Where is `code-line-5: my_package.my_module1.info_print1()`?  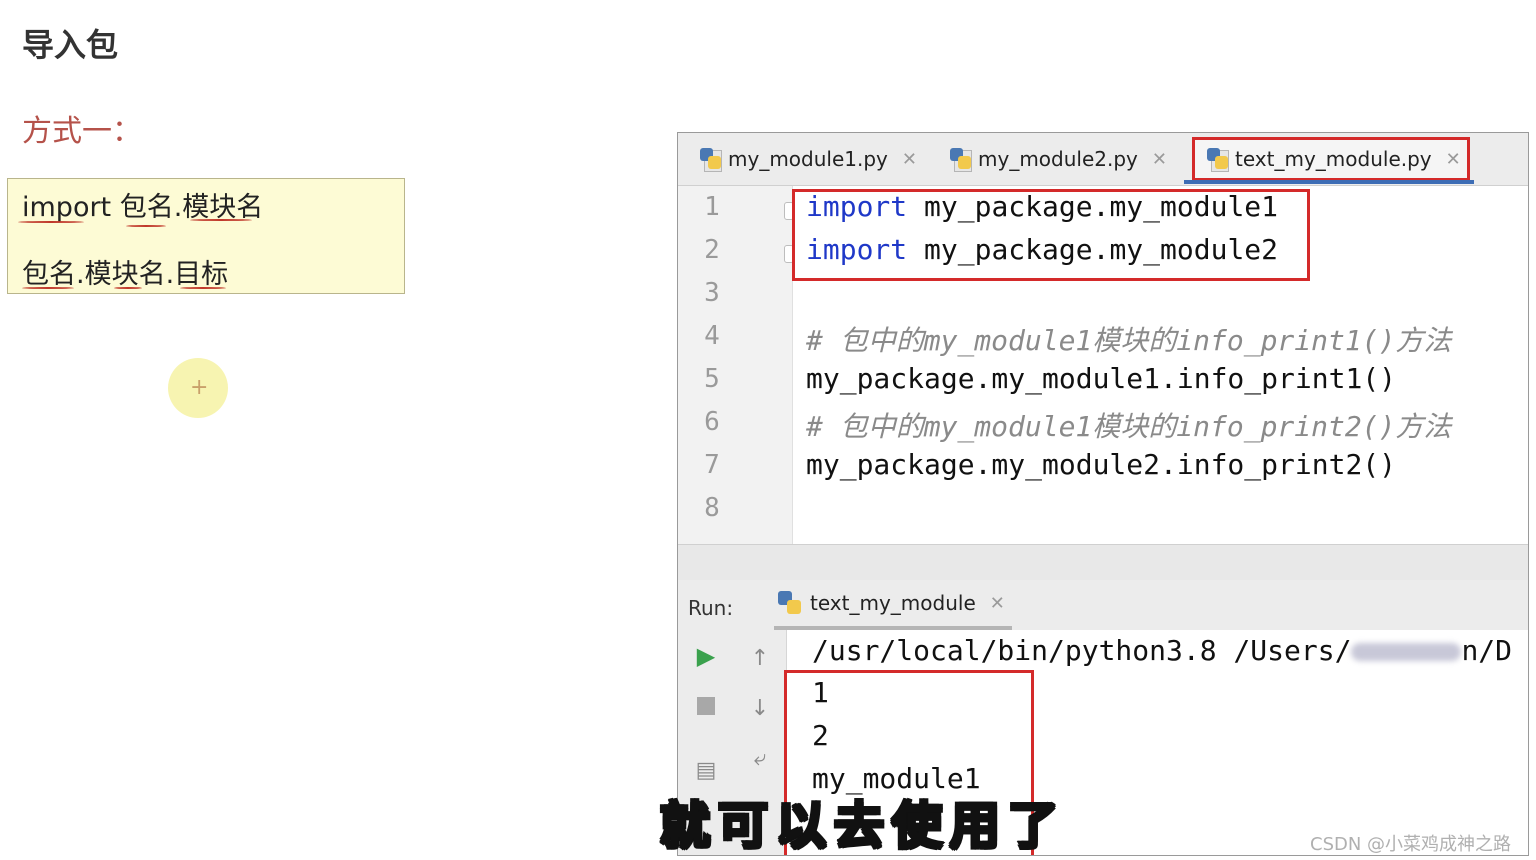 code-line-5: my_package.my_module1.info_print1() is located at coordinates (1101, 378).